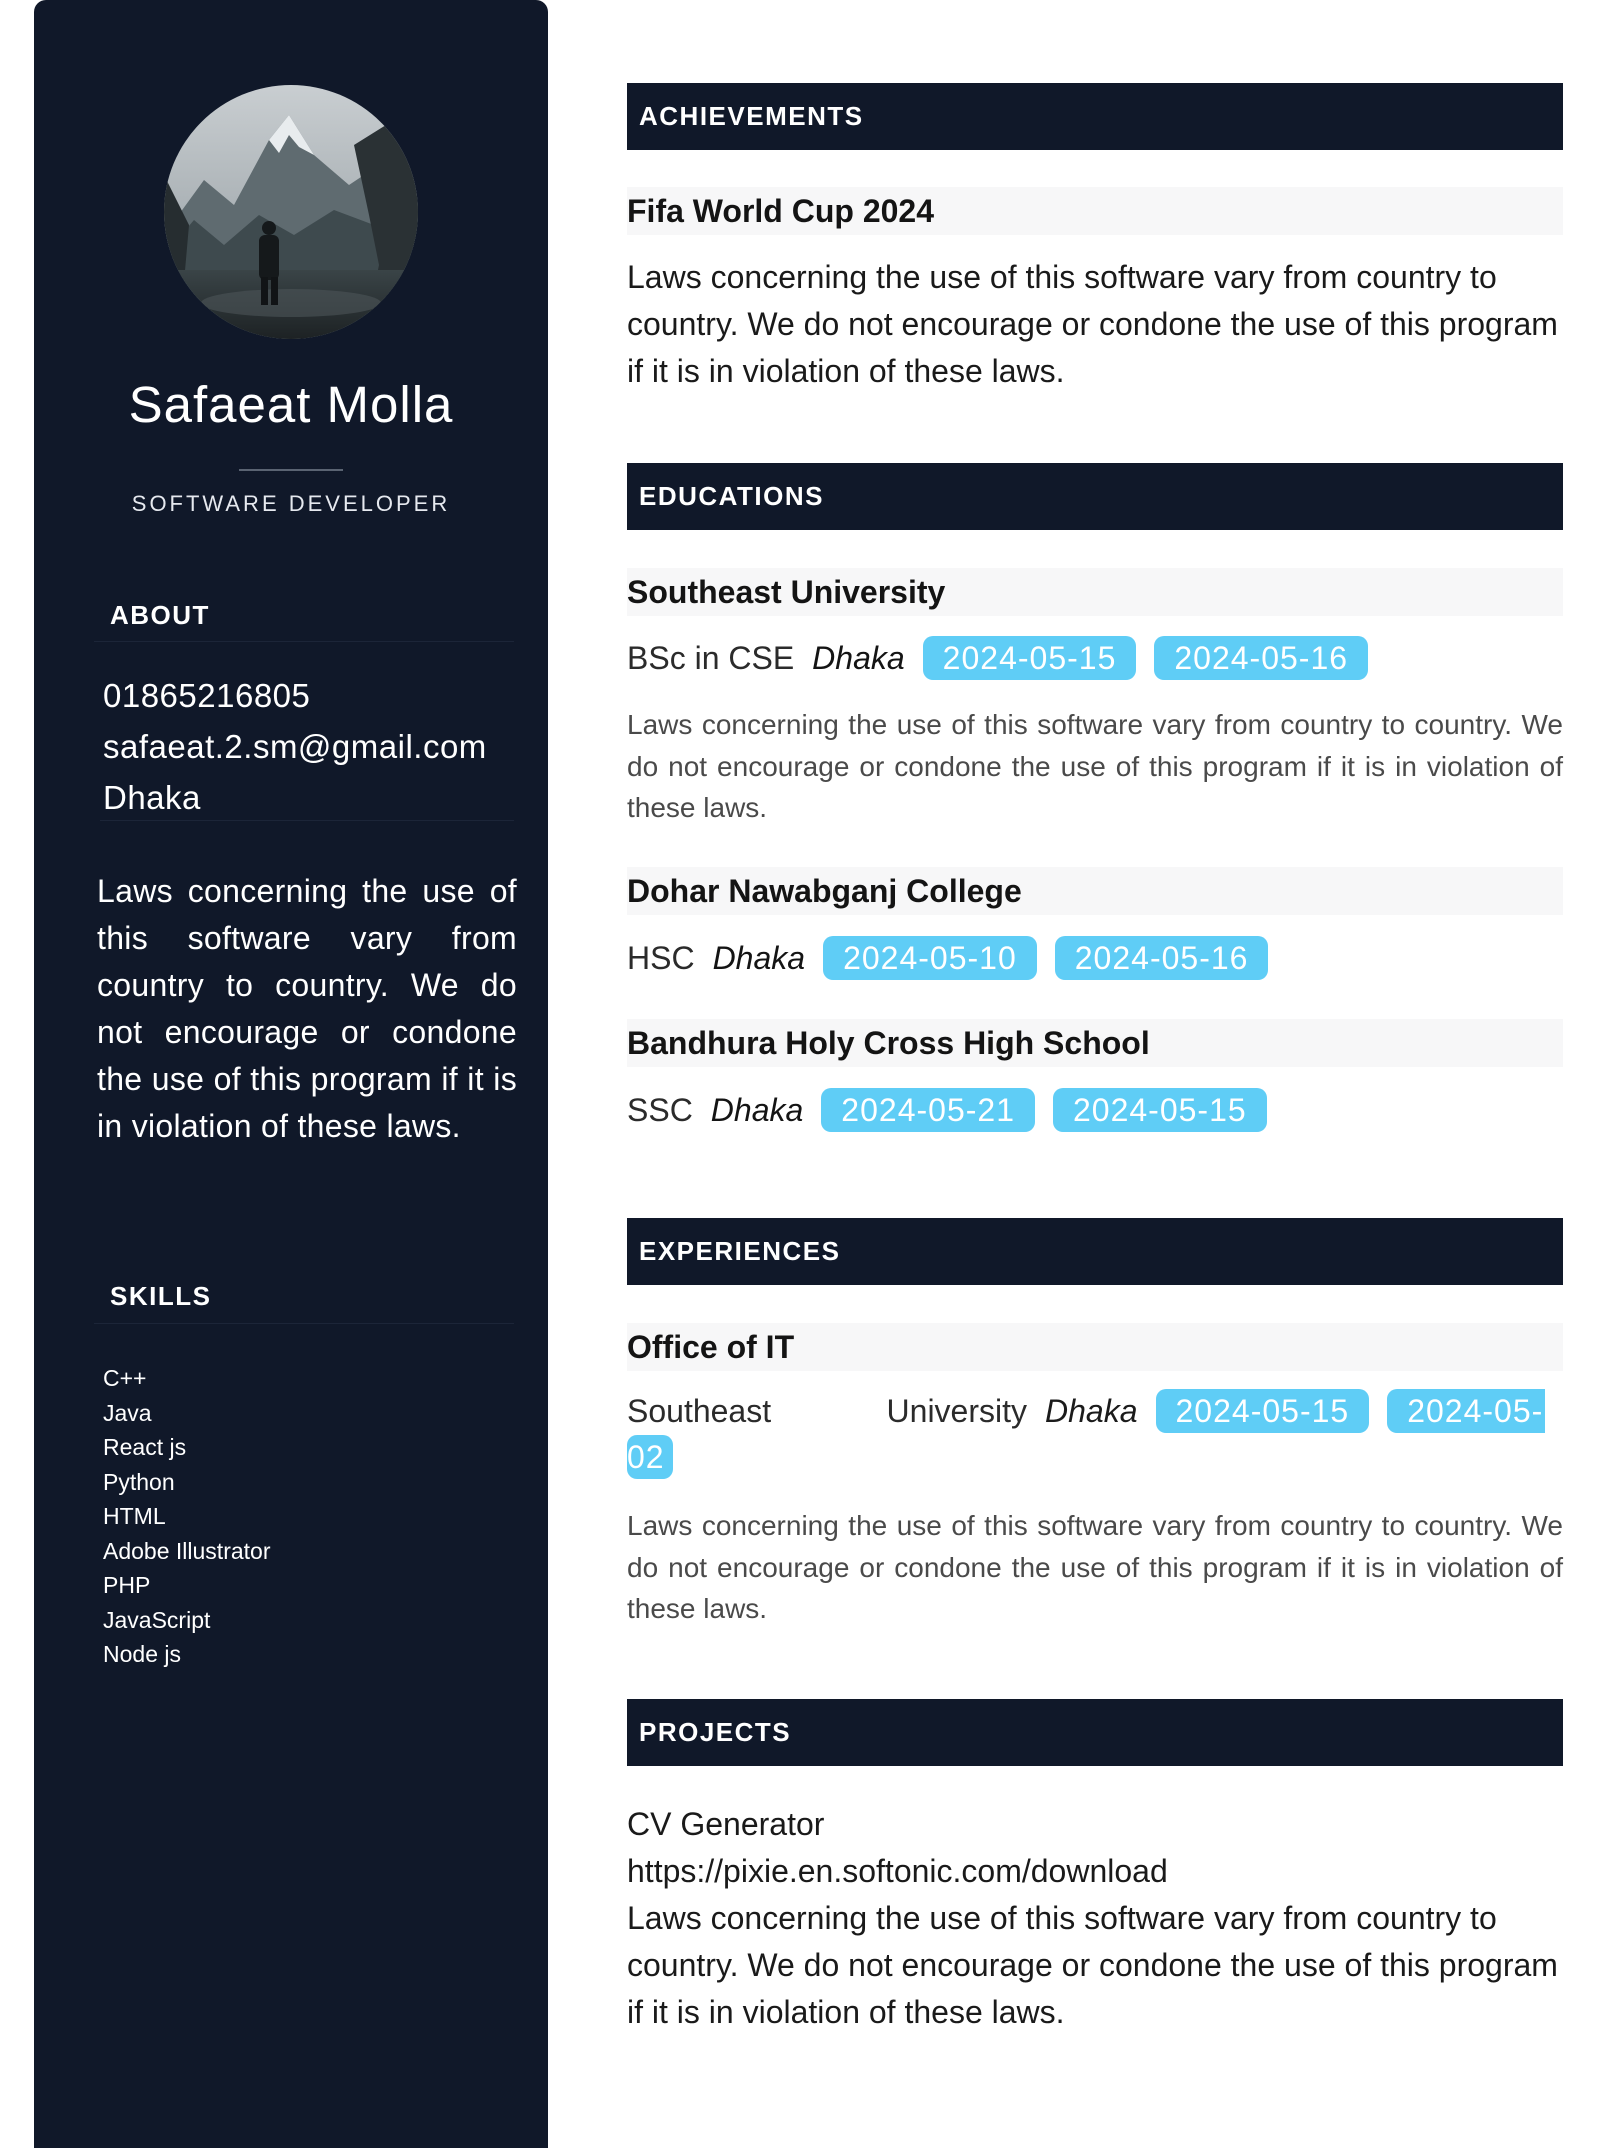 The image size is (1611, 2148). I want to click on experience-role: Office of IT, so click(1095, 1347).